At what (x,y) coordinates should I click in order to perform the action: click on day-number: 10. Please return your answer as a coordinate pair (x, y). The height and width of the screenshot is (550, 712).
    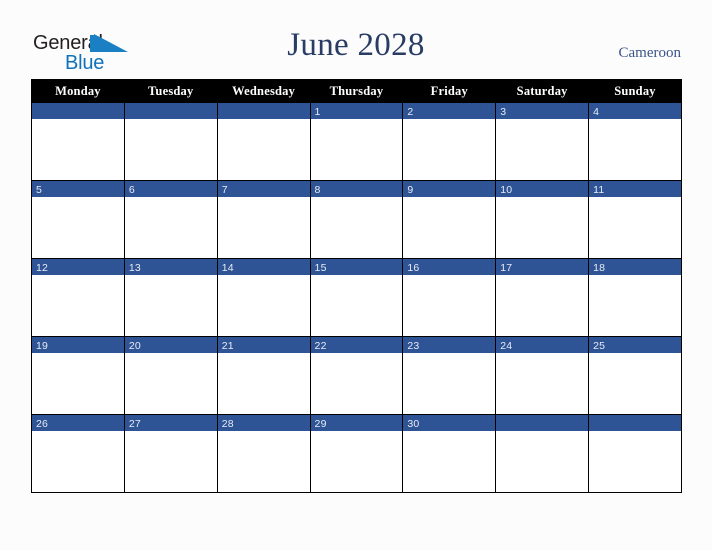
    Looking at the image, I should click on (506, 190).